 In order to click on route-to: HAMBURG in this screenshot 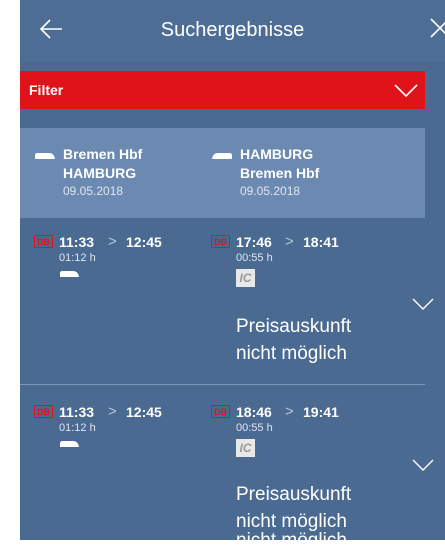, I will do `click(100, 173)`.